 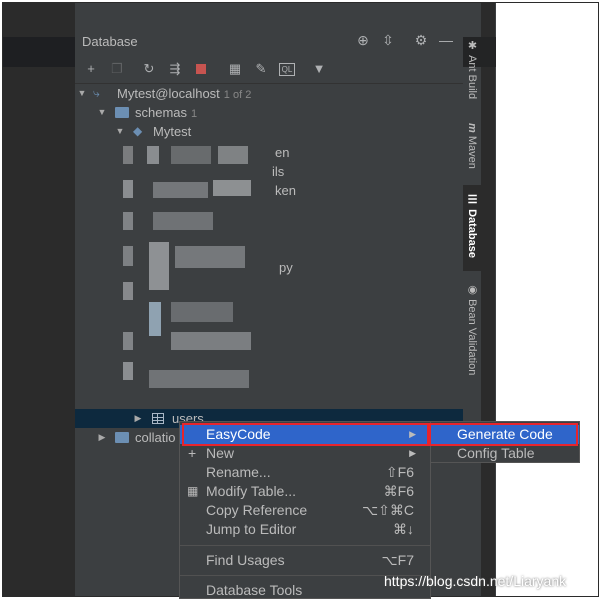 What do you see at coordinates (363, 40) in the screenshot?
I see `crosshair-icon: ⊕` at bounding box center [363, 40].